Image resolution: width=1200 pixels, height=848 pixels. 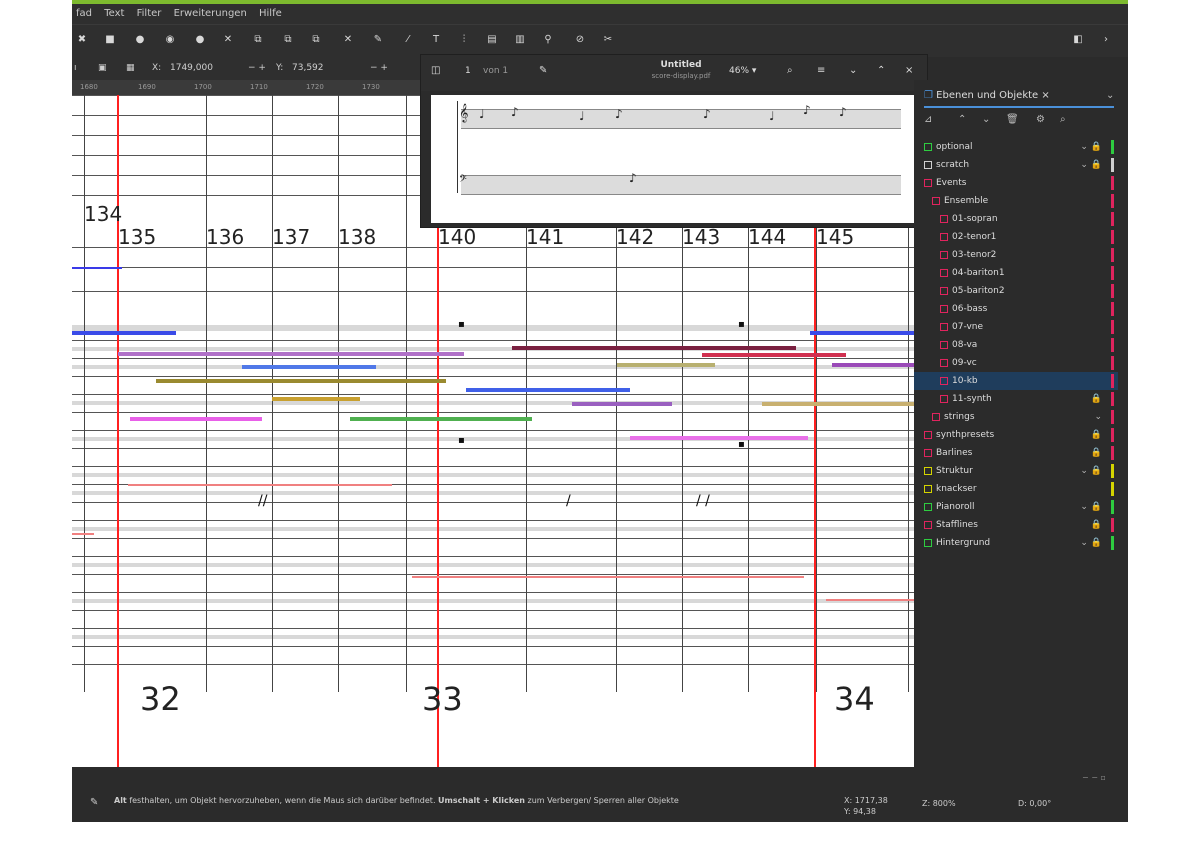 What do you see at coordinates (1016, 327) in the screenshot?
I see `layer-row: 07-vne` at bounding box center [1016, 327].